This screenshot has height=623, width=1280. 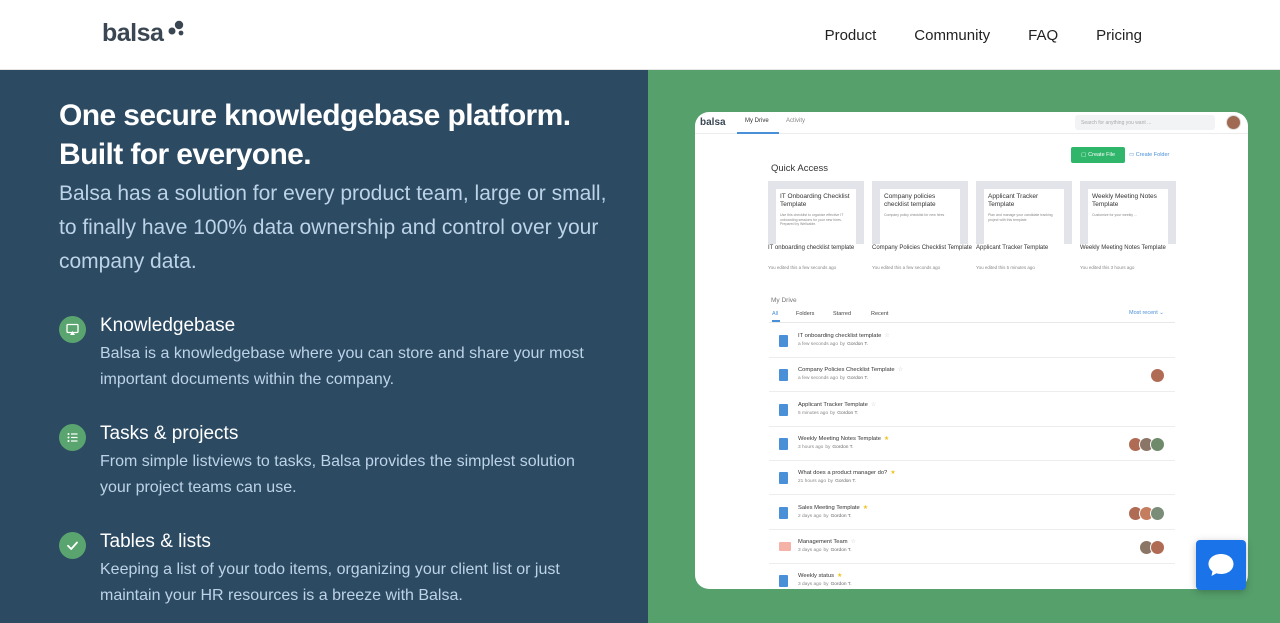 I want to click on card-title: Company policies checklist template, so click(x=910, y=200).